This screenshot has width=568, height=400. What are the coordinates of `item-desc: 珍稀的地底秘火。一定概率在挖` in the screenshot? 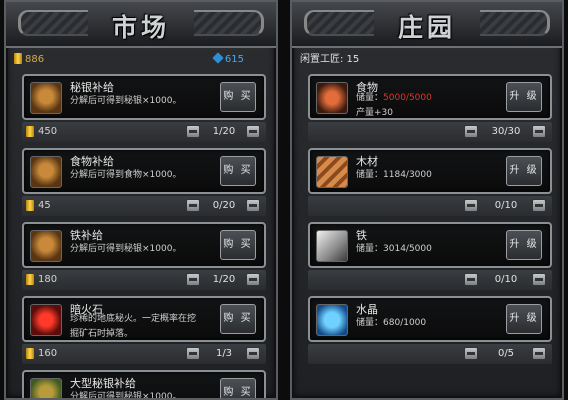 It's located at (133, 319).